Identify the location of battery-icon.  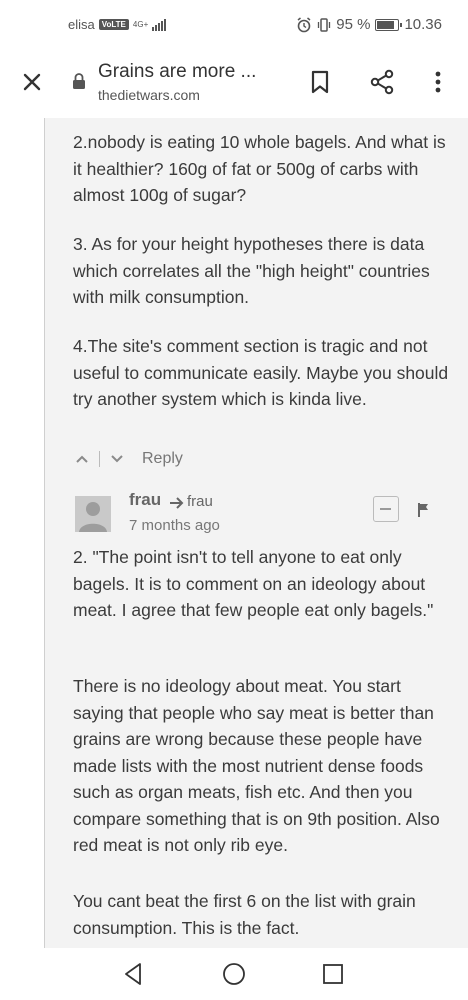
(389, 24).